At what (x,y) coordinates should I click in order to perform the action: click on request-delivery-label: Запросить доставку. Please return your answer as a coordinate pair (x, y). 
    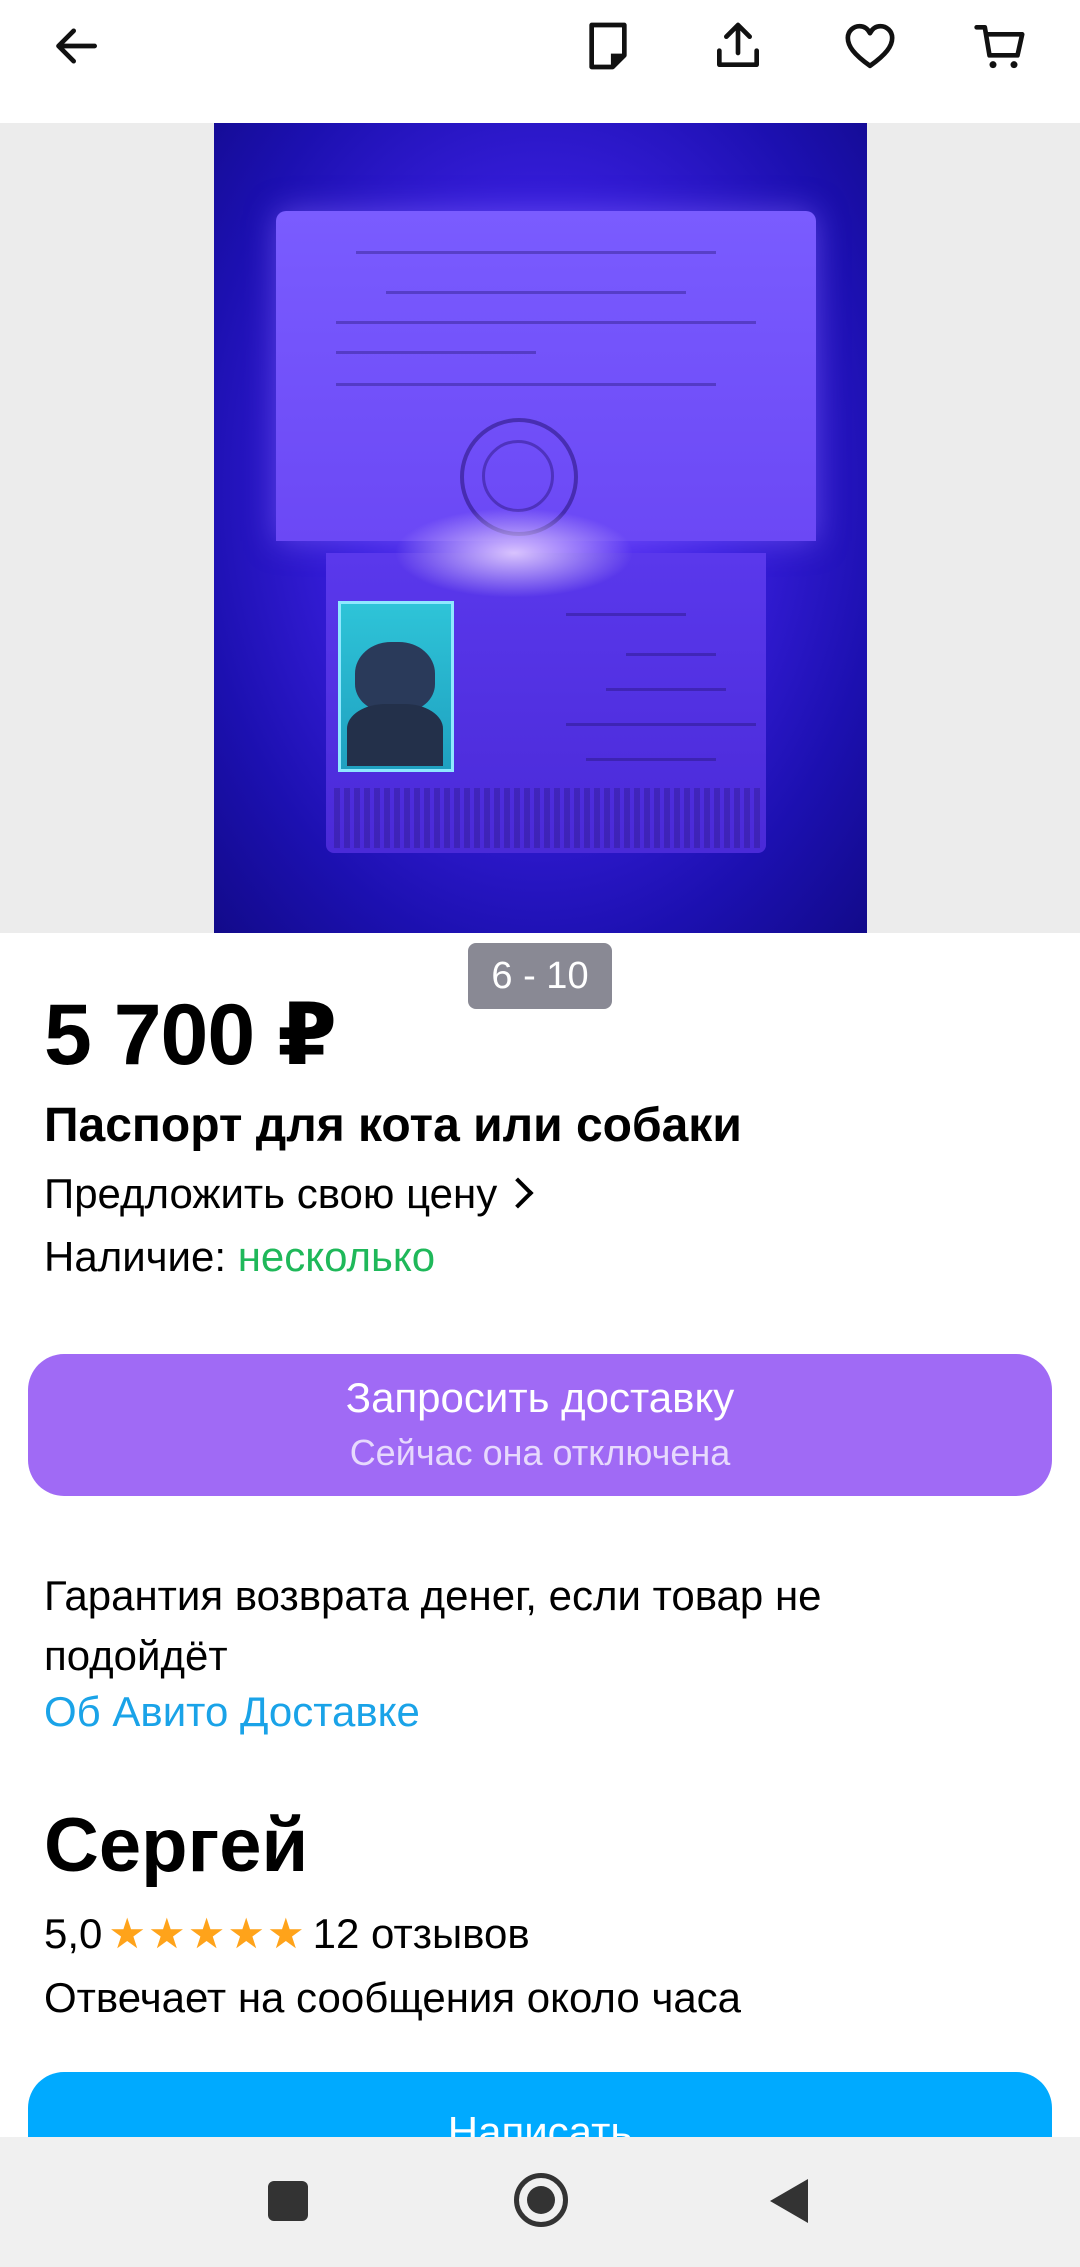
    Looking at the image, I should click on (540, 1397).